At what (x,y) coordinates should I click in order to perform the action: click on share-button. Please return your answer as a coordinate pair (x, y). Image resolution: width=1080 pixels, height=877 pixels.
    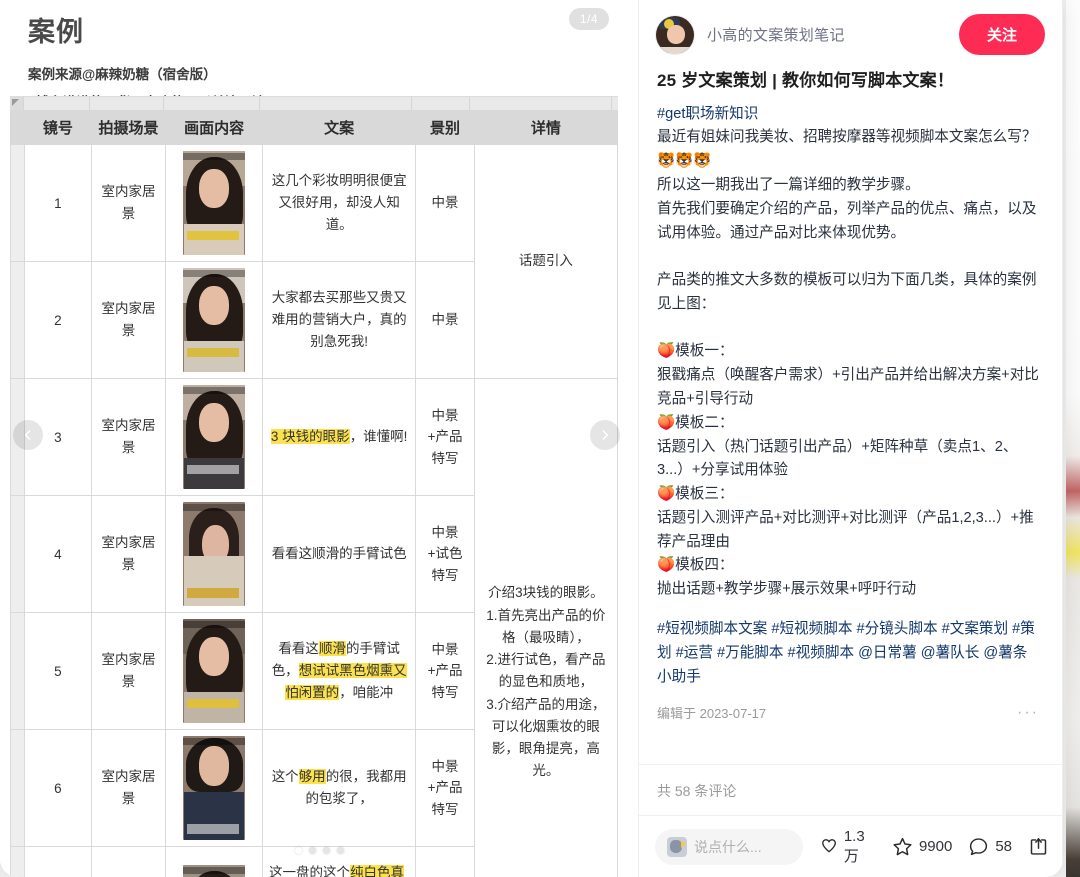
    Looking at the image, I should click on (1038, 846).